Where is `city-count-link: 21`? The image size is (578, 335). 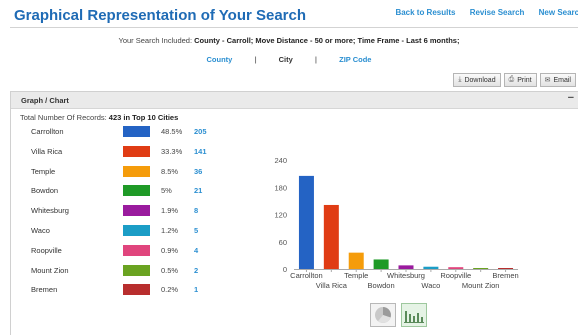
city-count-link: 21 is located at coordinates (198, 190).